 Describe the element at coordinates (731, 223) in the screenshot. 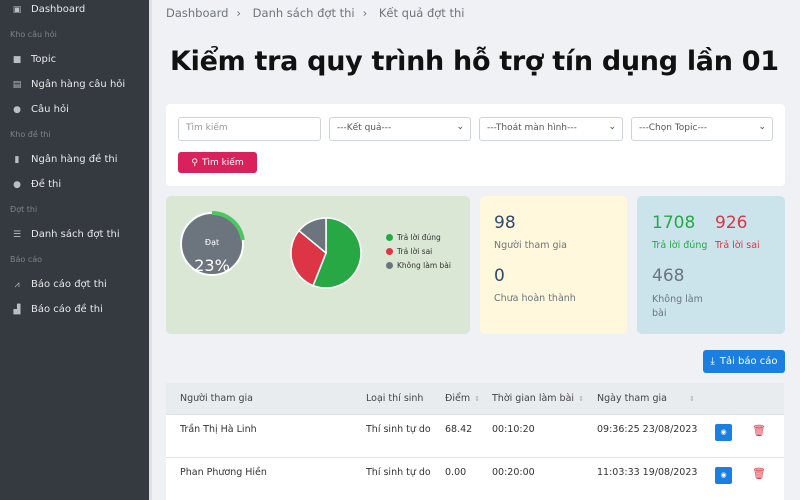

I see `wrong-count: 926` at that location.